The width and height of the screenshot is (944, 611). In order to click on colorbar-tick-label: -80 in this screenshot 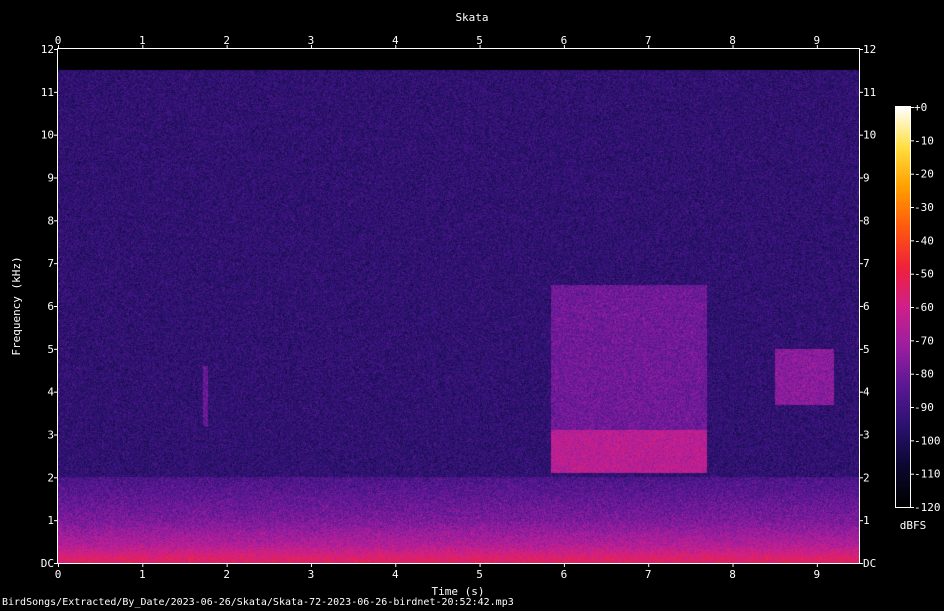, I will do `click(924, 374)`.